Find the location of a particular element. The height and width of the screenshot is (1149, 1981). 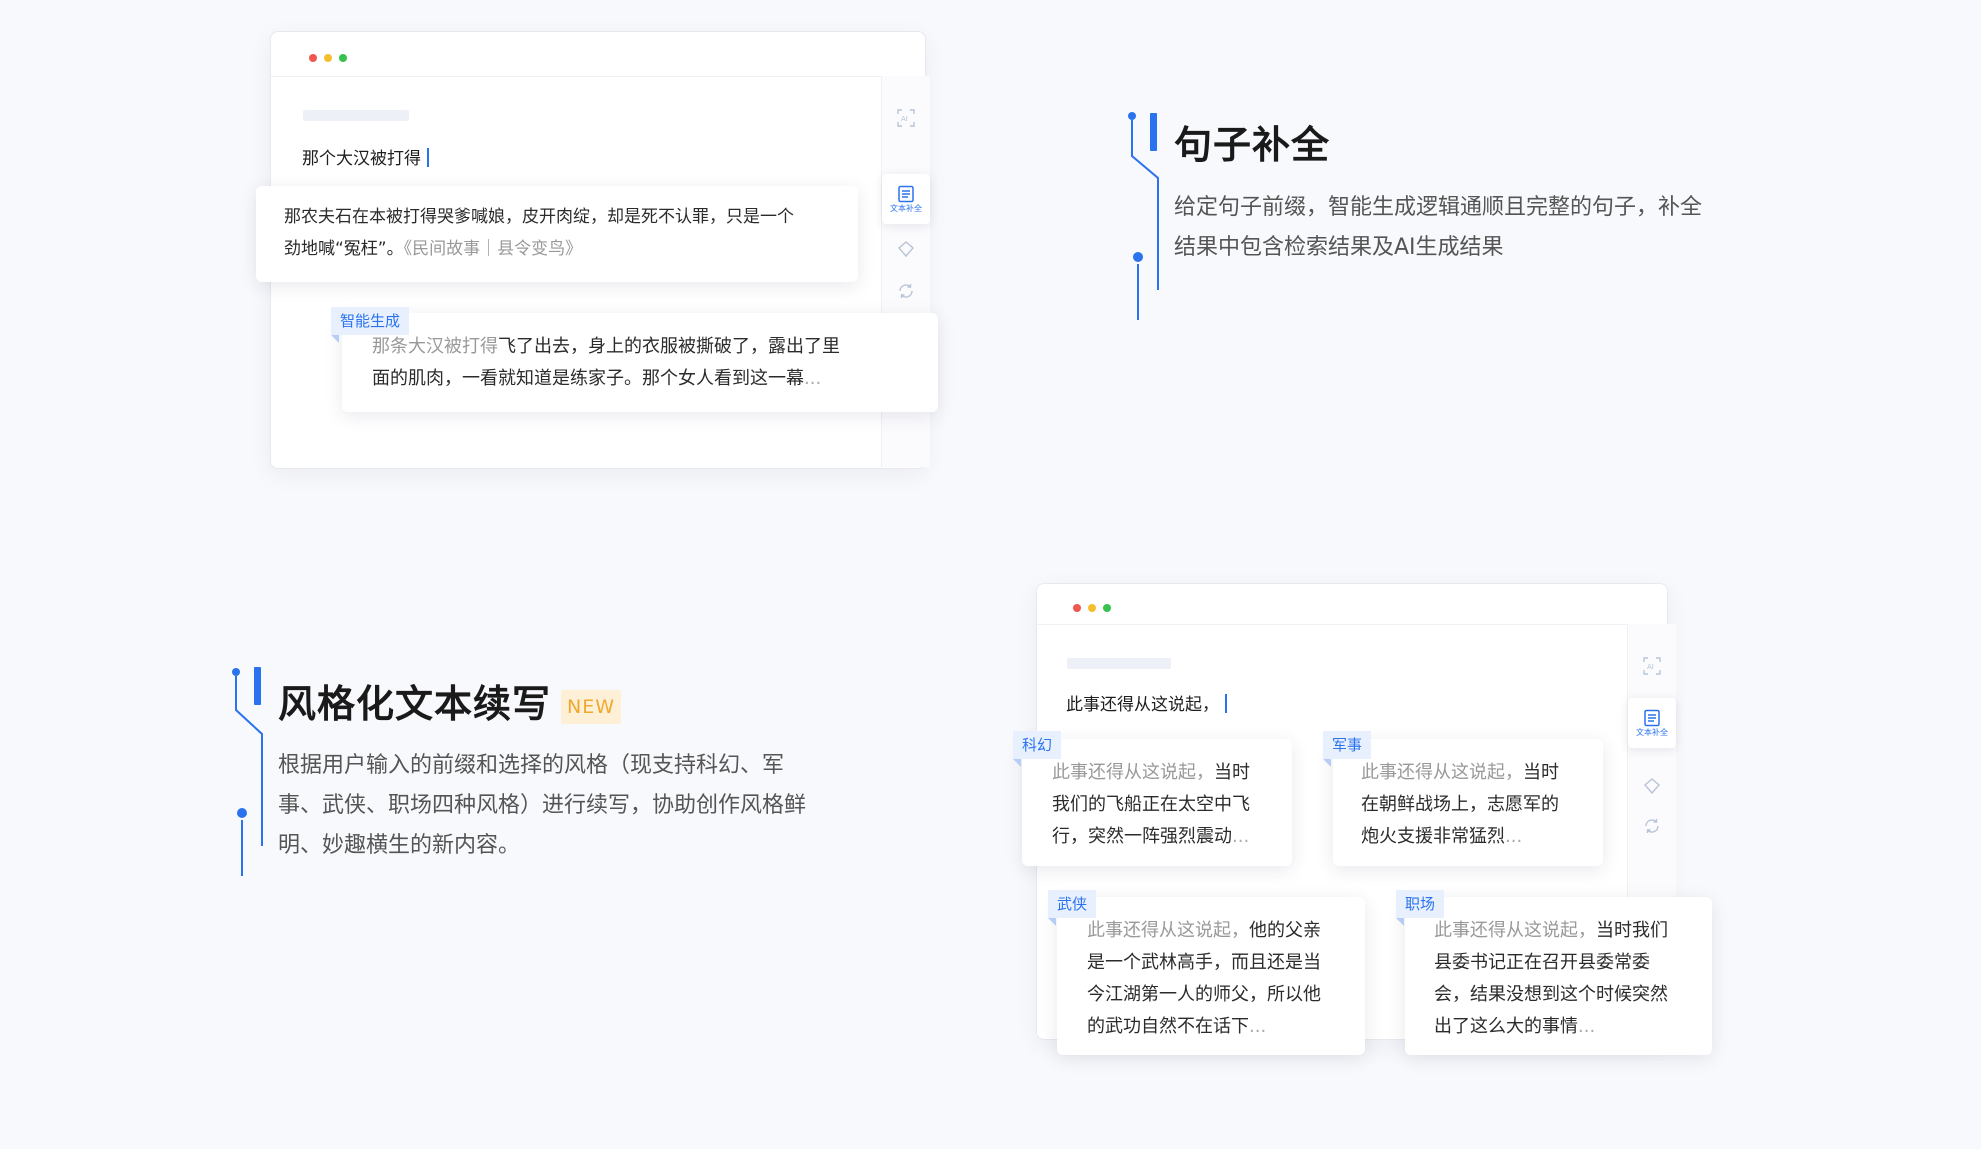

feature2-description-line2: 事、武侠、职场四种风格）进行续写，协助创作风格鲜 is located at coordinates (542, 805).